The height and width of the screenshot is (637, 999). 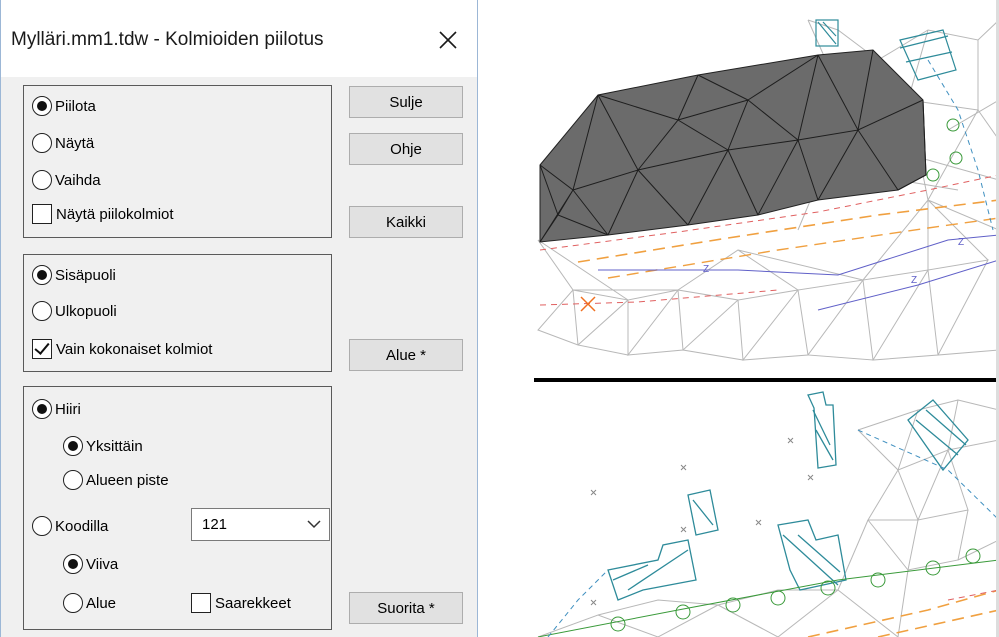 What do you see at coordinates (766, 380) in the screenshot?
I see `panel-divider` at bounding box center [766, 380].